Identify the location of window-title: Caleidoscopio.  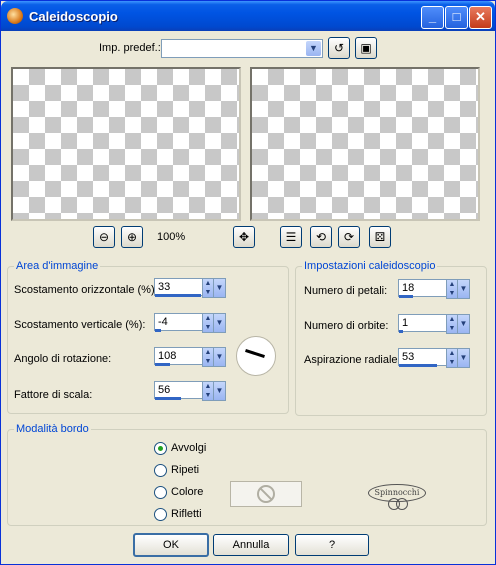
(73, 16).